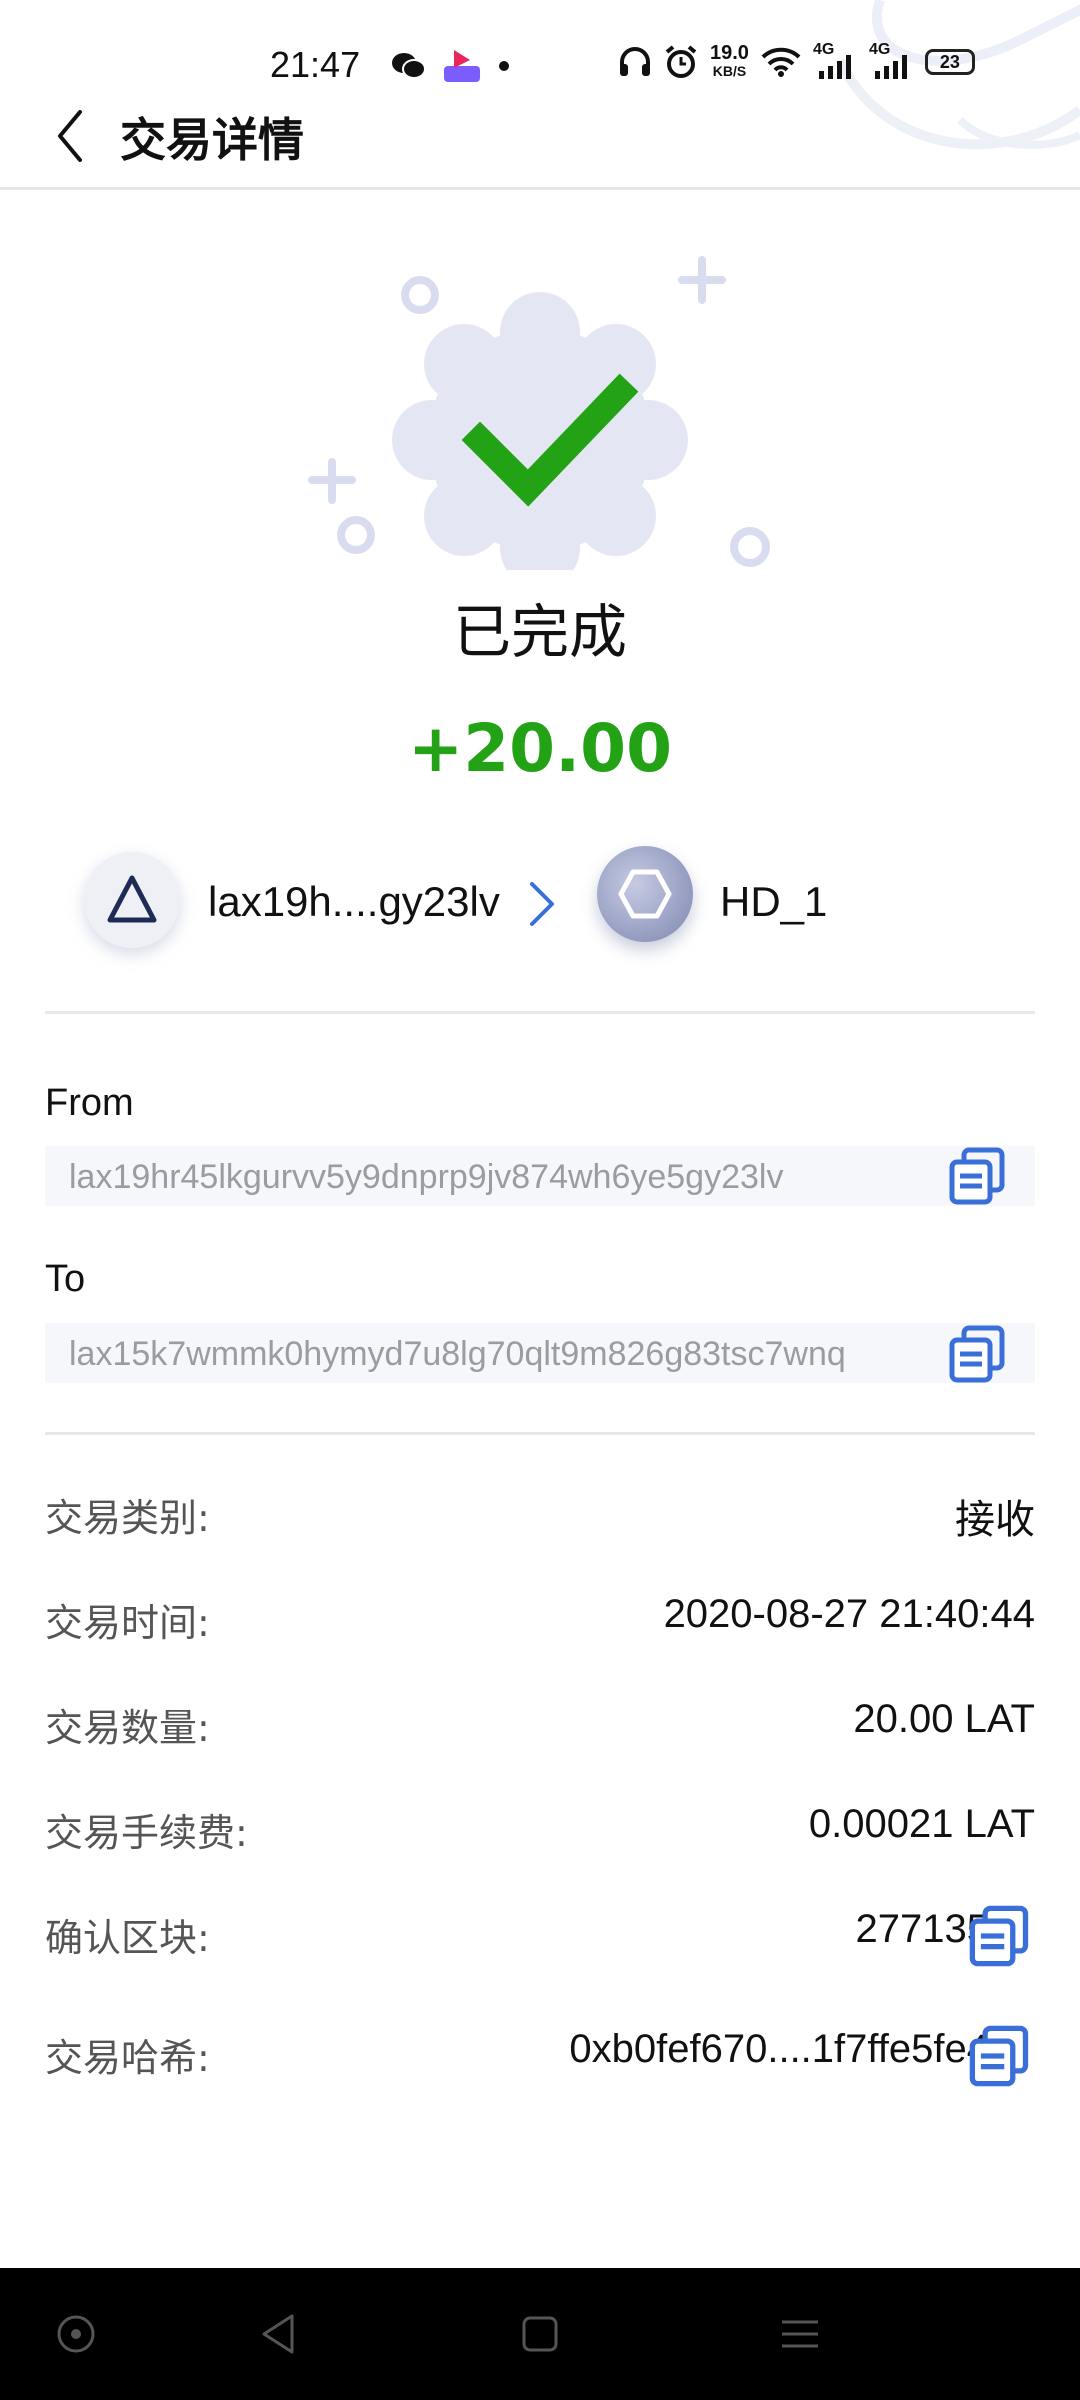  I want to click on home-circle-icon, so click(76, 2334).